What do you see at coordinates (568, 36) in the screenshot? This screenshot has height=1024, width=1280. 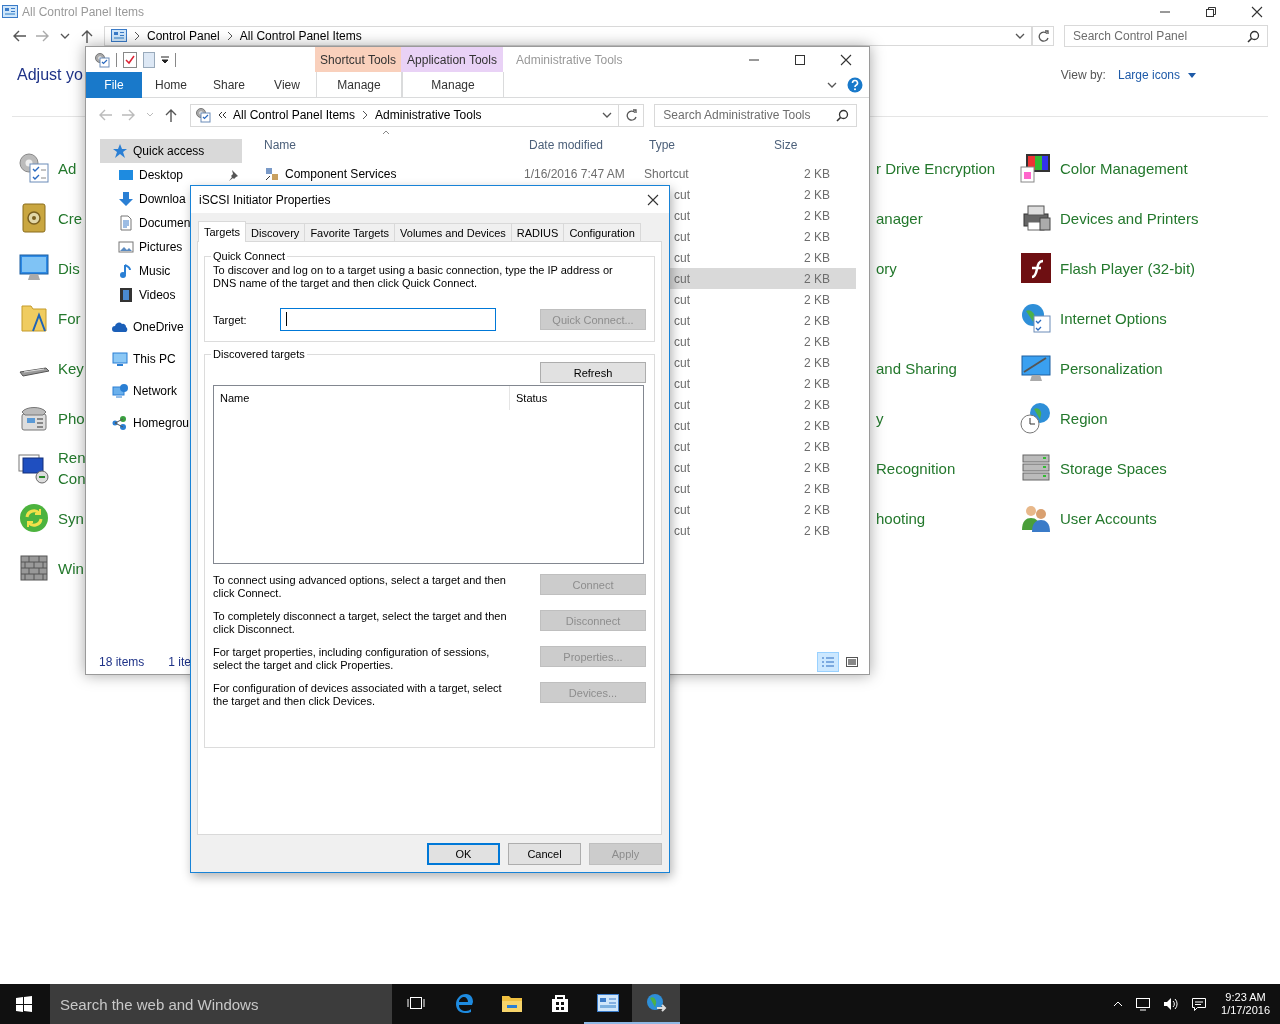 I see `address-bar: Control Panel All Control Panel Items` at bounding box center [568, 36].